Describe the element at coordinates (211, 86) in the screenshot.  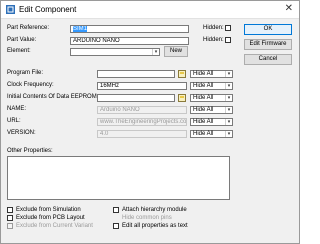
I see `clock-frequency-visibility: Hide All ▾` at that location.